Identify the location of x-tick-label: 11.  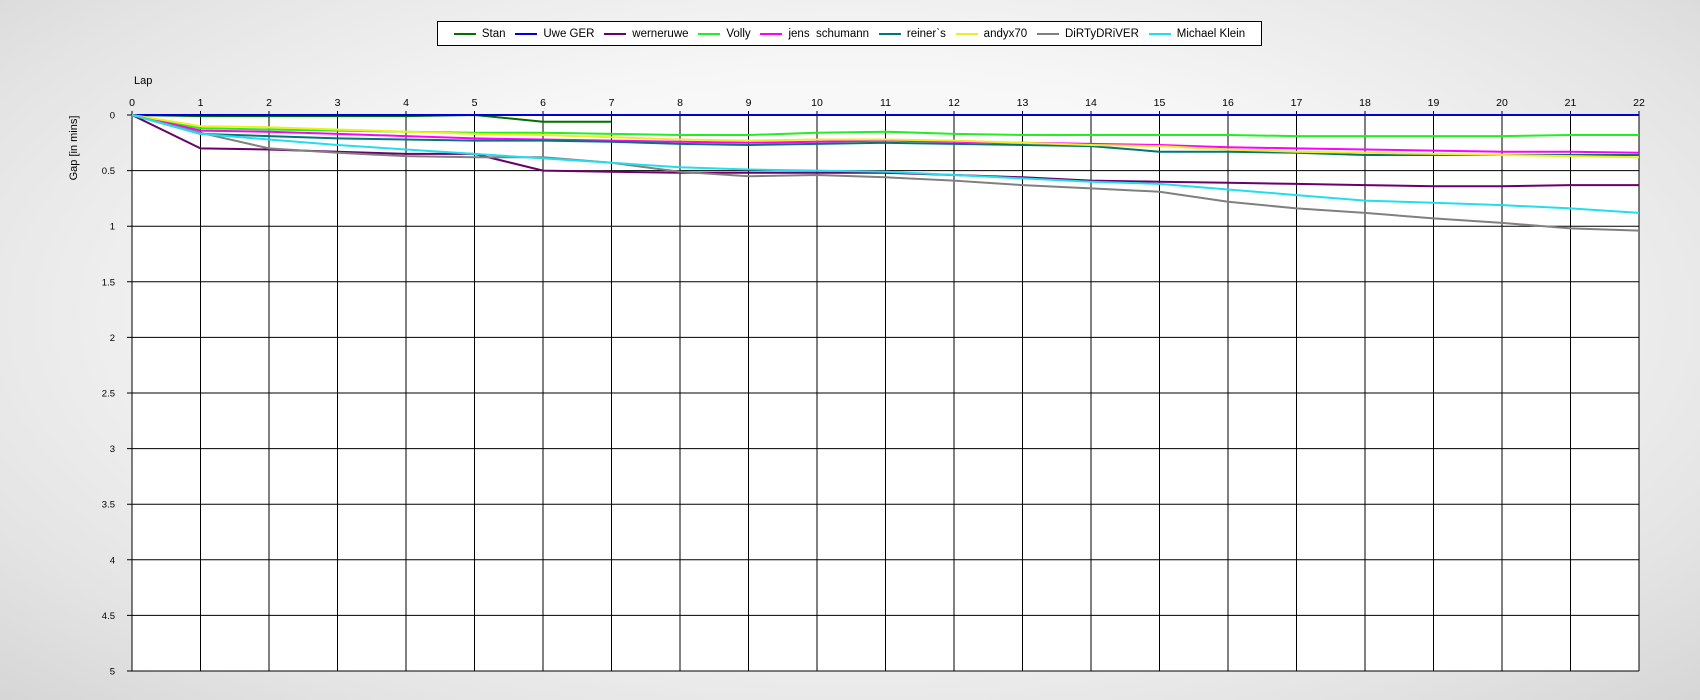
(885, 103).